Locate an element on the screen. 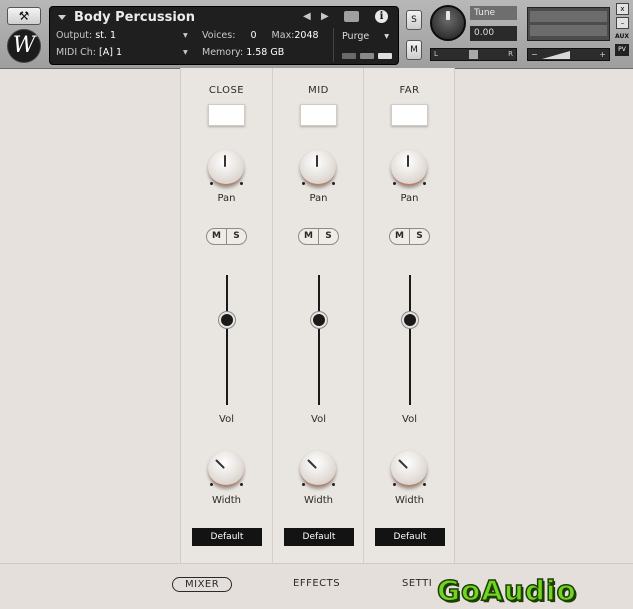 This screenshot has width=633, height=609. voices-value: 0 is located at coordinates (253, 35).